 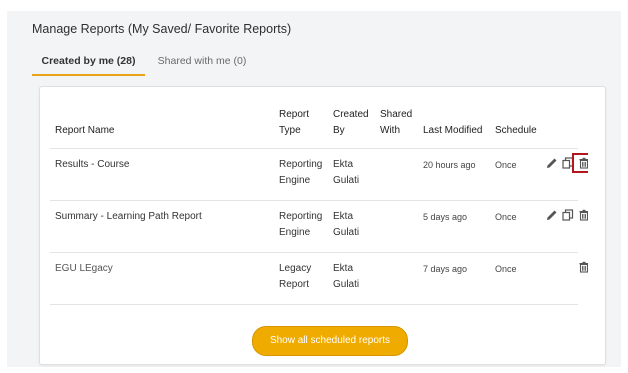 What do you see at coordinates (605, 201) in the screenshot?
I see `table-scrollbar` at bounding box center [605, 201].